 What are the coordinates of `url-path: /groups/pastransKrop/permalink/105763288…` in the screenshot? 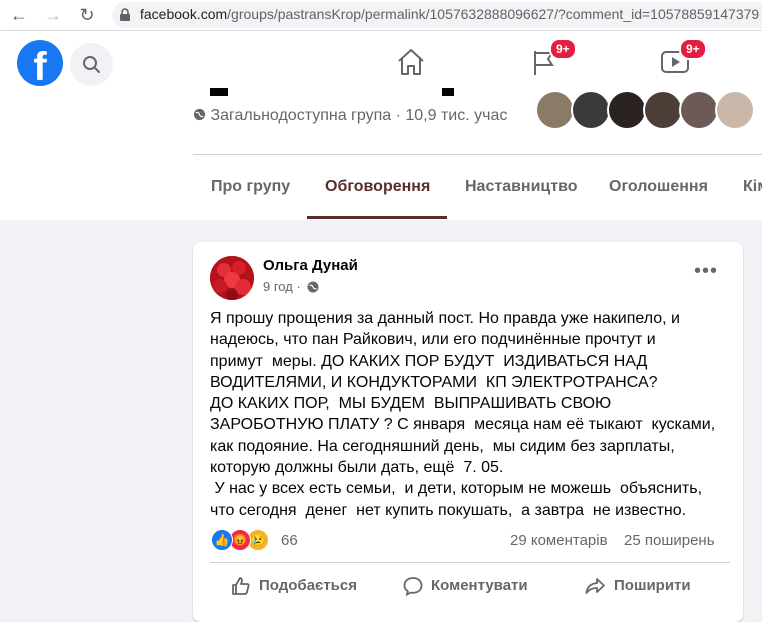 It's located at (493, 14).